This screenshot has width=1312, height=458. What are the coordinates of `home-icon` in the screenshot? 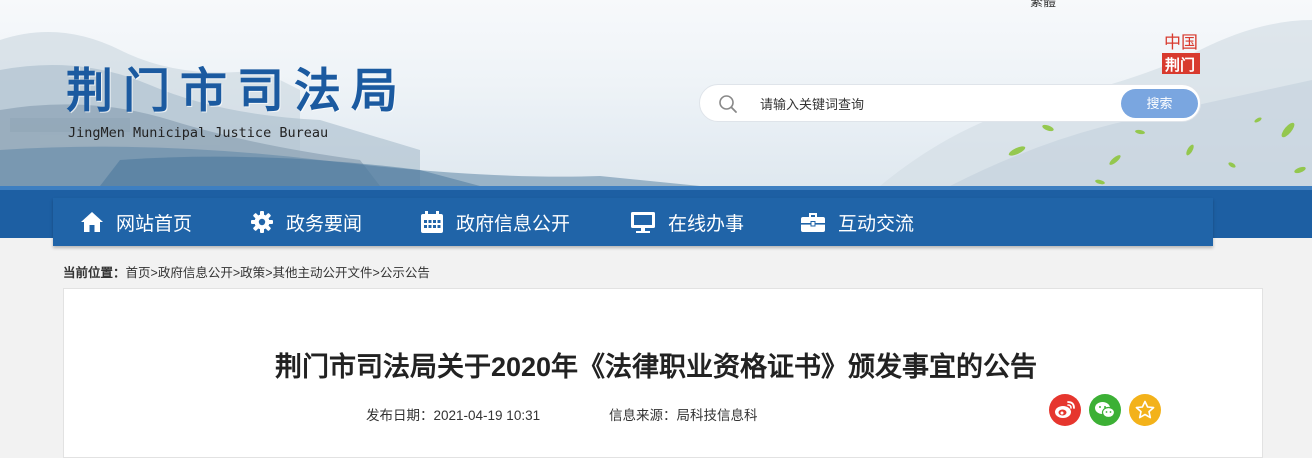 It's located at (92, 222).